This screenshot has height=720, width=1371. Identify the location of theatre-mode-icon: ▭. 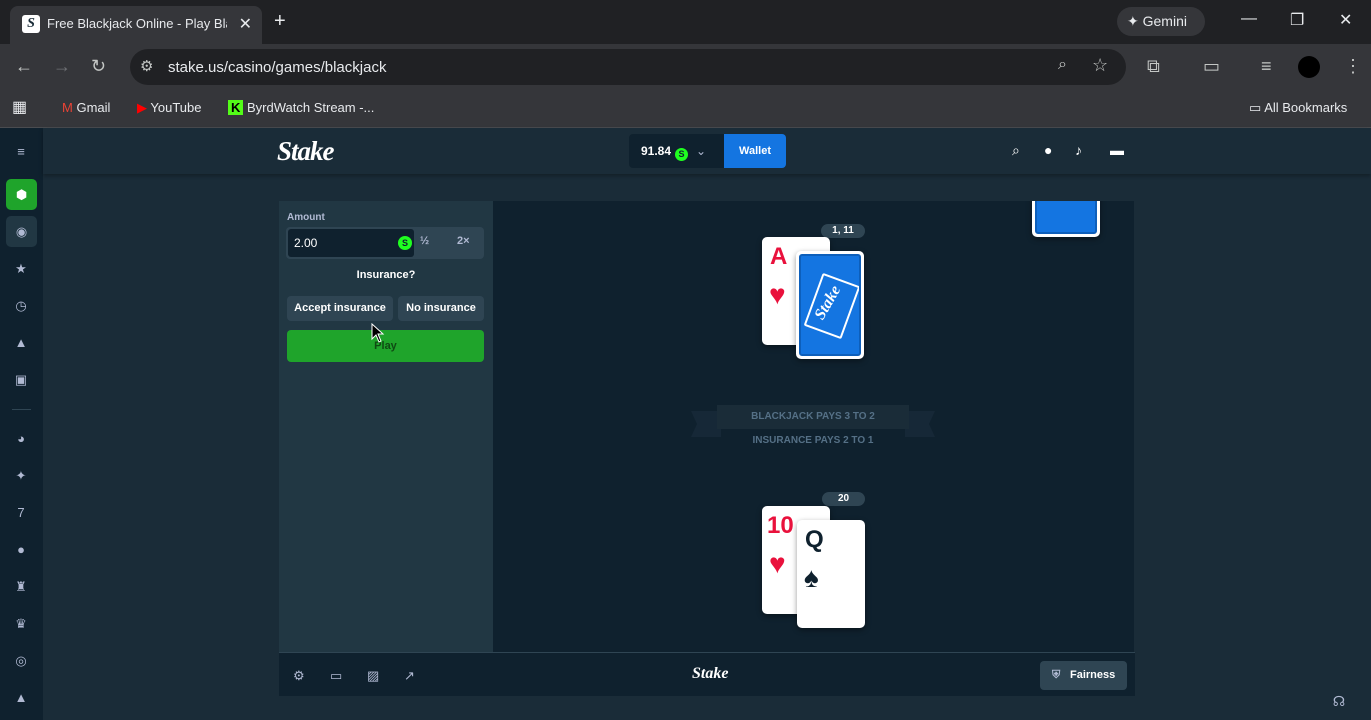
(336, 676).